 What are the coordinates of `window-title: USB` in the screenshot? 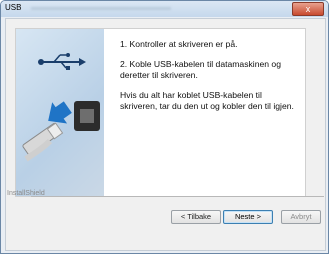 It's located at (13, 7).